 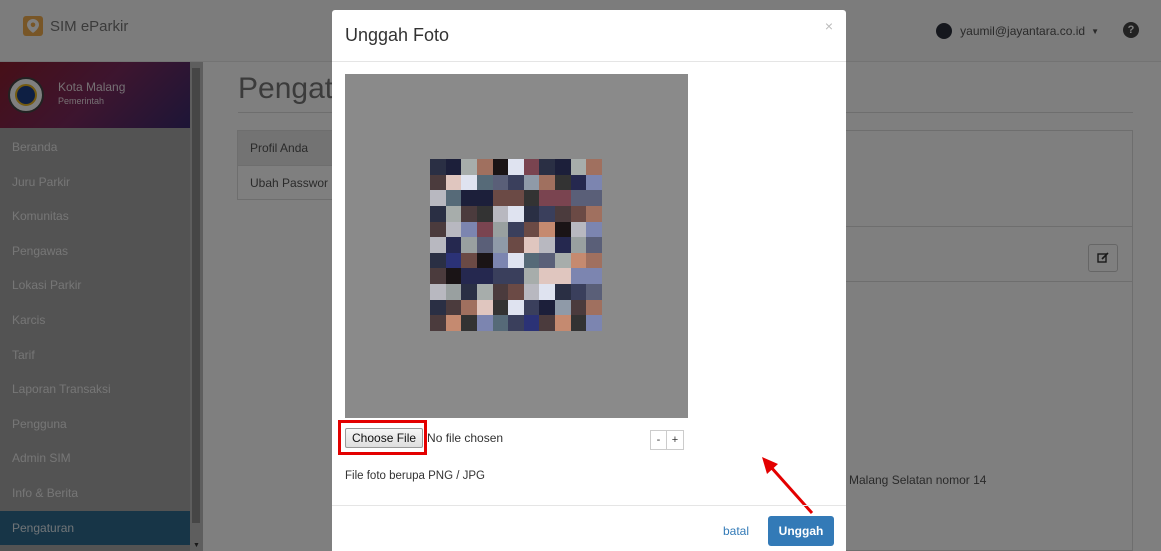 What do you see at coordinates (658, 440) in the screenshot?
I see `zoom-out-button: -` at bounding box center [658, 440].